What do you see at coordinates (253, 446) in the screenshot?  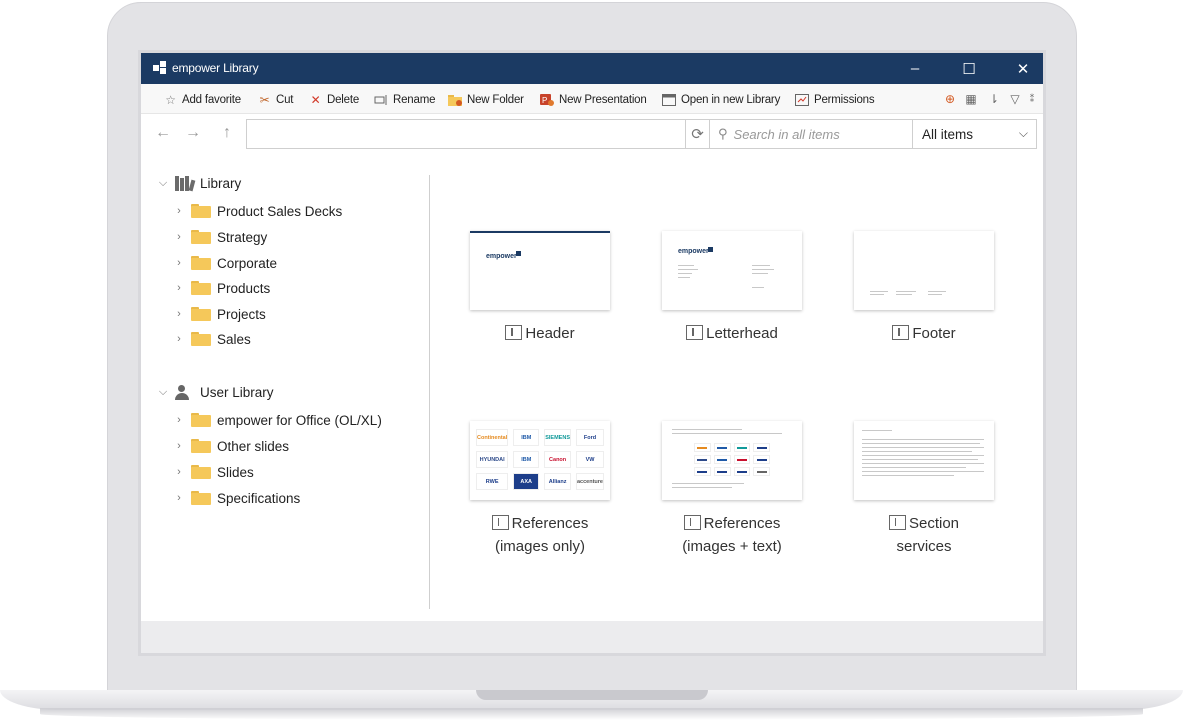 I see `tree-node-label: Other slides` at bounding box center [253, 446].